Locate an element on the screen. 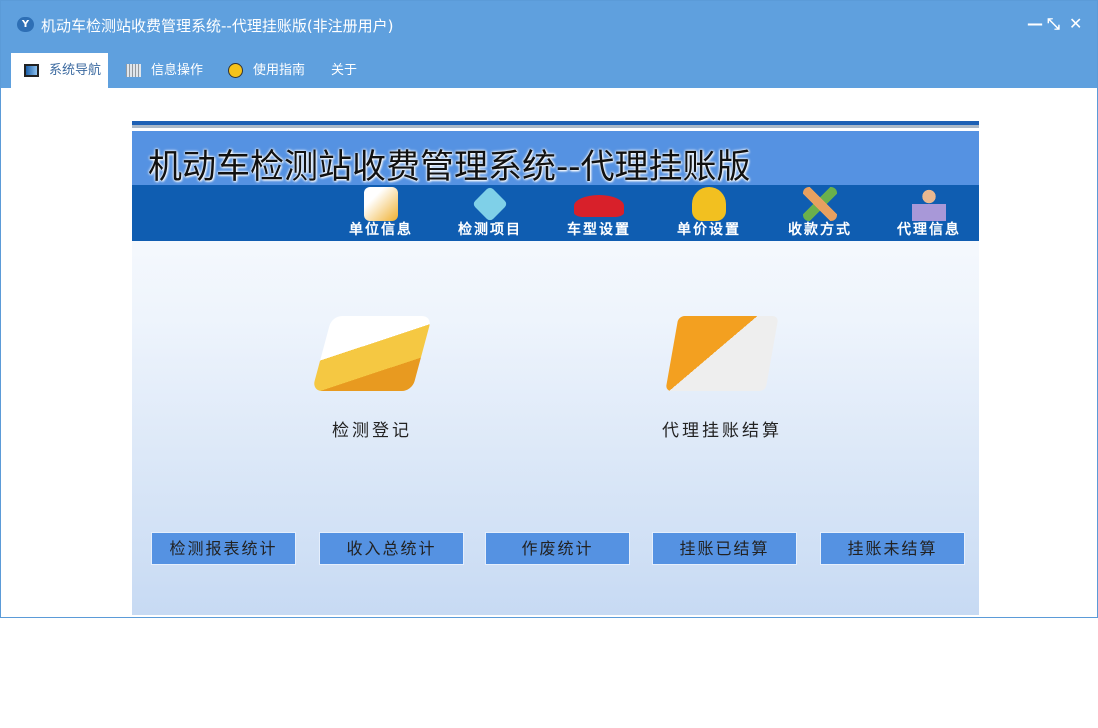 The image size is (1098, 728). tab-info-ops: 信息操作 is located at coordinates (163, 70).